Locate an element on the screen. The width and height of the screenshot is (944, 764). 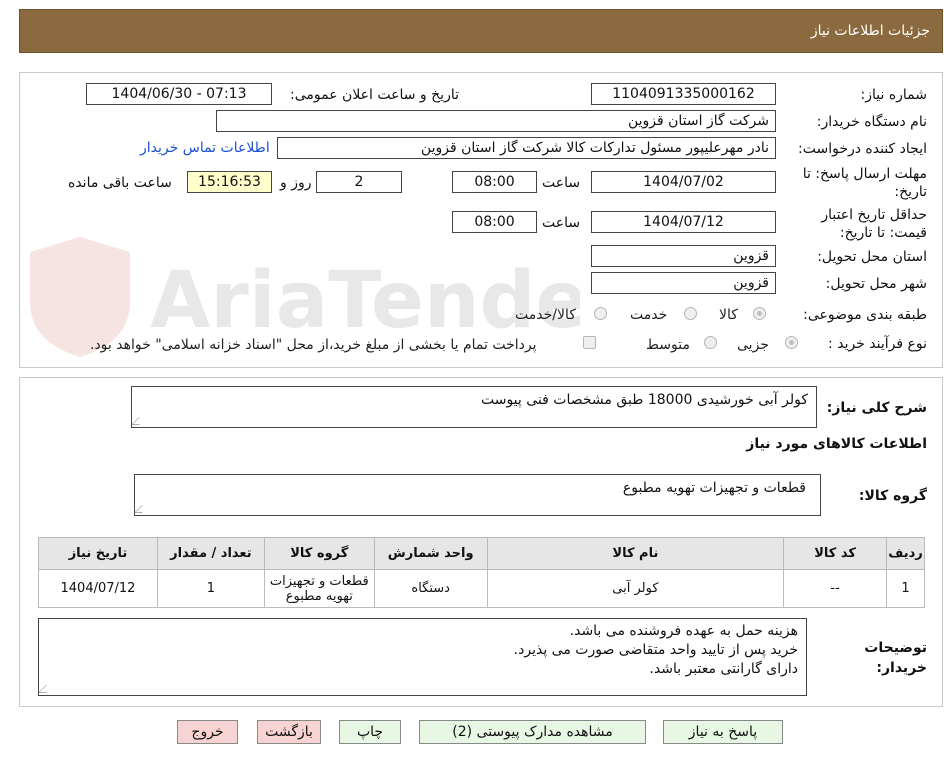
cell-date: 1404/07/12 is located at coordinates (98, 588).